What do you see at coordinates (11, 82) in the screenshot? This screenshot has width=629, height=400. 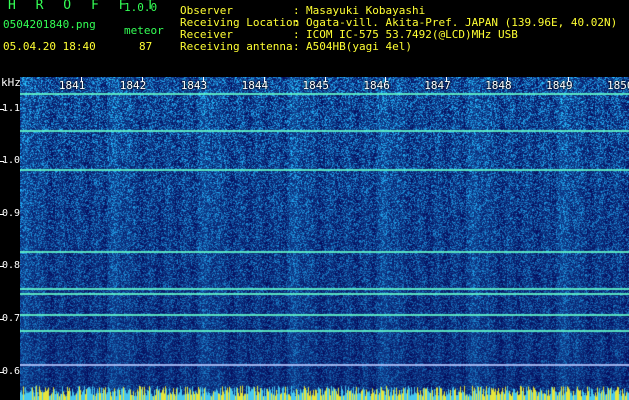 I see `y-axis-unit-label: kHz` at bounding box center [11, 82].